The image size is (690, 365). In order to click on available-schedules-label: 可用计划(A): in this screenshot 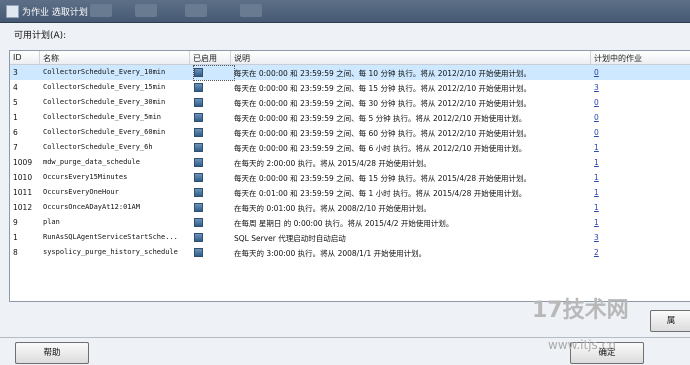, I will do `click(40, 36)`.